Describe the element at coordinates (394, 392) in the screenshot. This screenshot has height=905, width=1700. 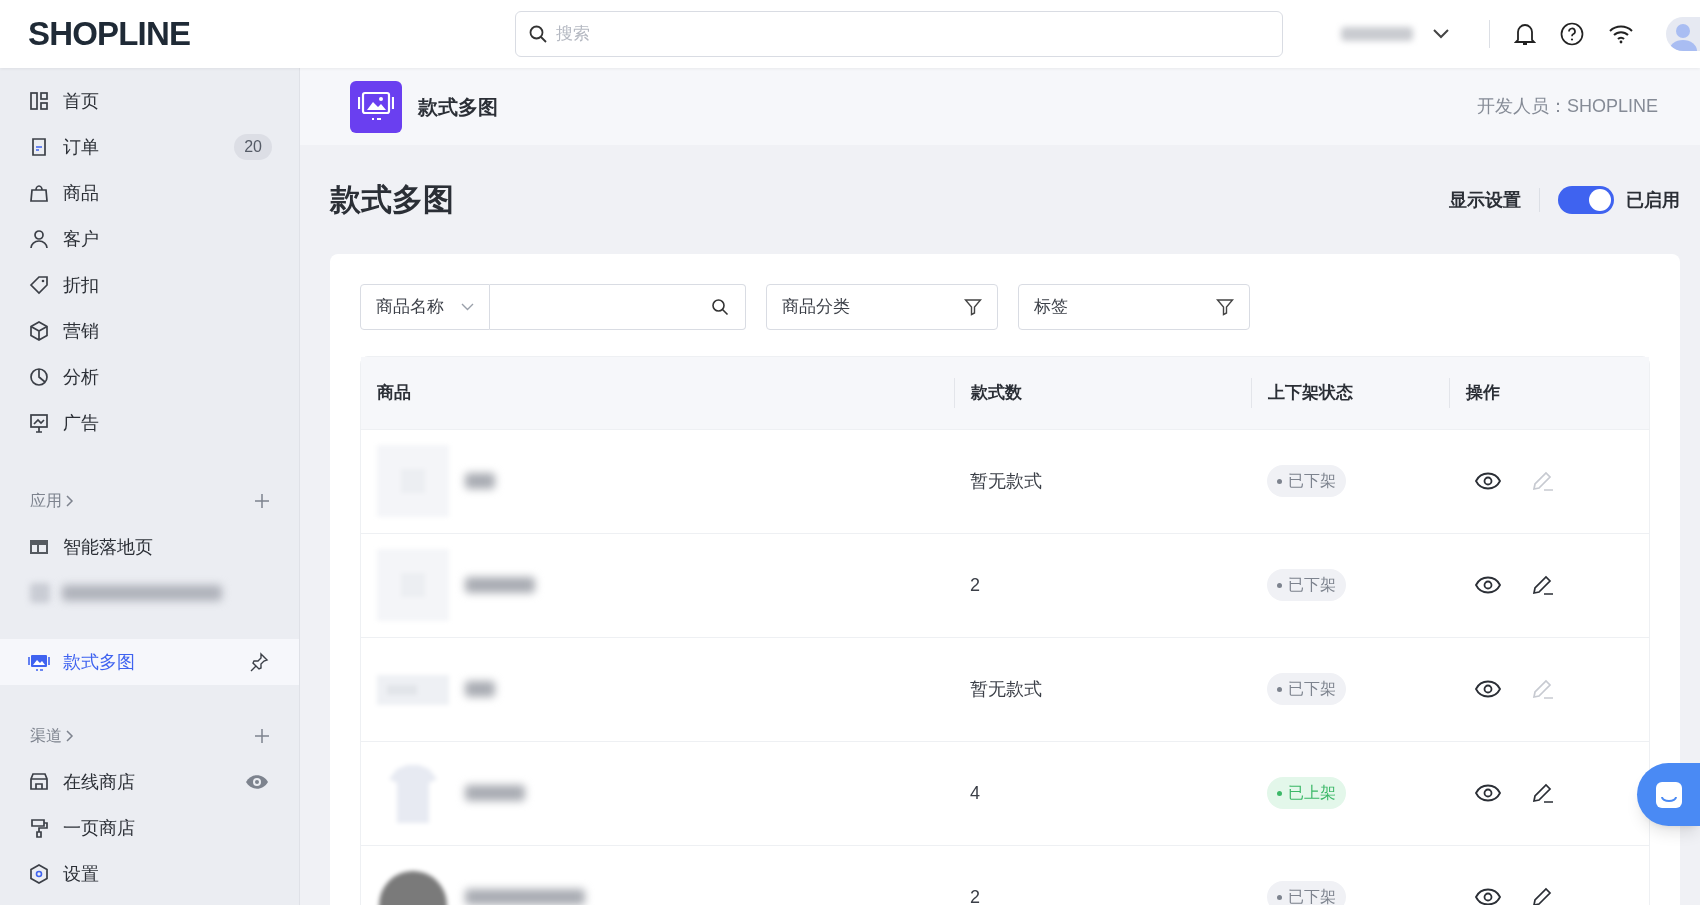
I see `column-header: 商品` at that location.